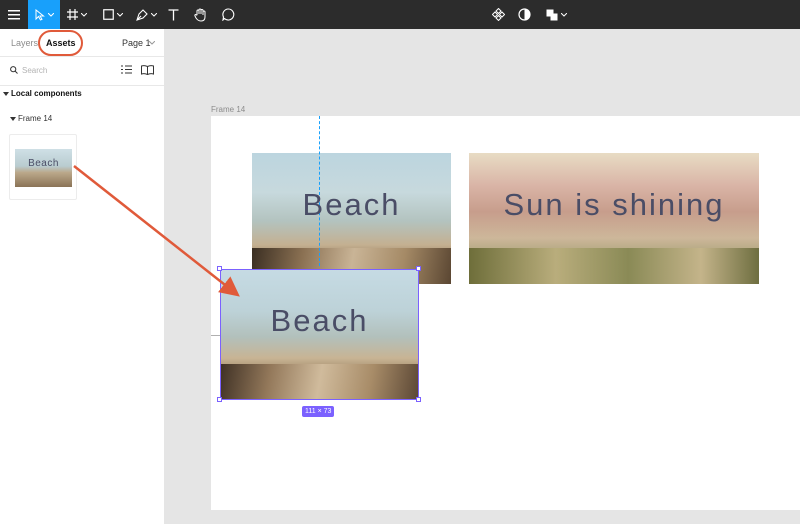  What do you see at coordinates (614, 204) in the screenshot?
I see `image-overlay-text: Sun is shining` at bounding box center [614, 204].